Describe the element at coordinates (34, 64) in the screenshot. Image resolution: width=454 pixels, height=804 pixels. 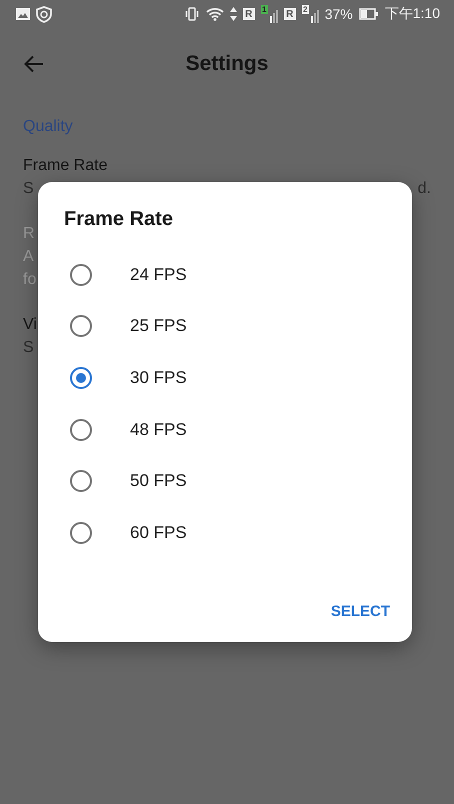
I see `back-arrow-icon` at that location.